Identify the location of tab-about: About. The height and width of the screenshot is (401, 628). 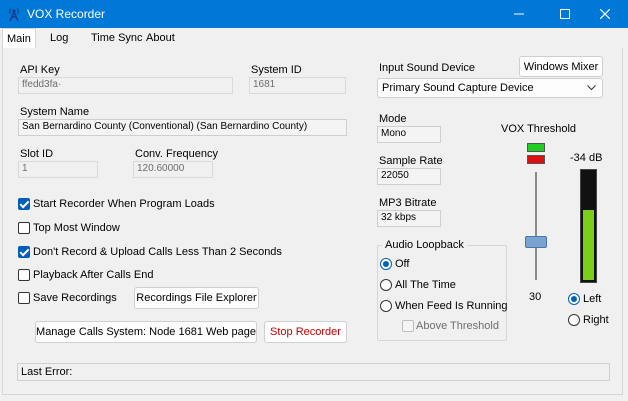
(160, 37).